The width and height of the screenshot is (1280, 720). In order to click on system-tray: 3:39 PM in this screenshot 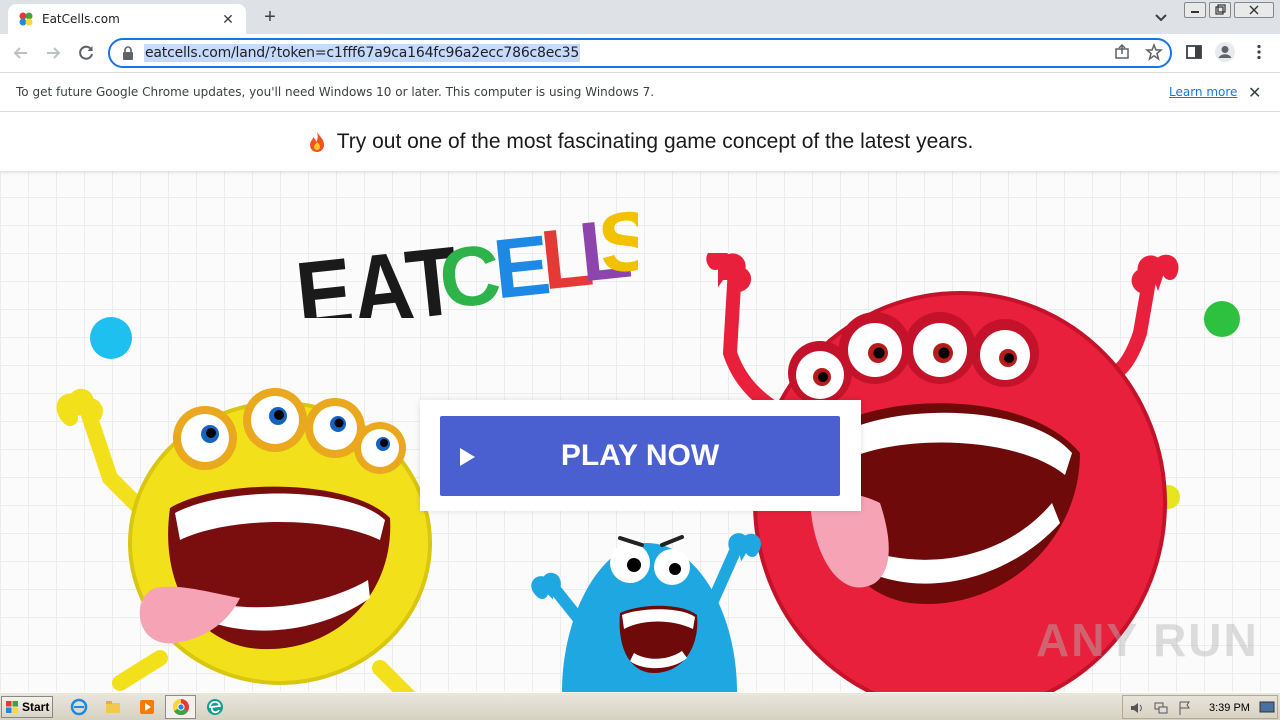, I will do `click(1200, 707)`.